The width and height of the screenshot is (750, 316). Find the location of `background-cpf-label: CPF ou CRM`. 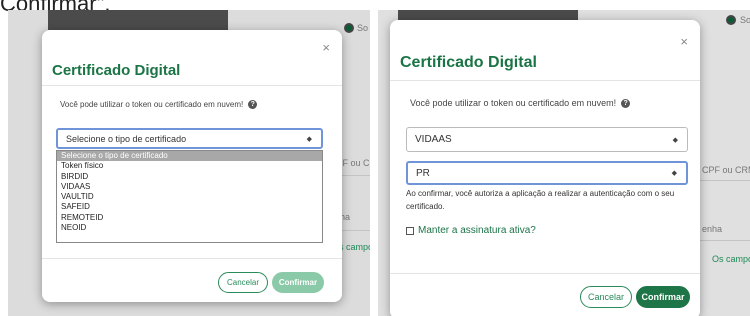

background-cpf-label: CPF ou CRM is located at coordinates (726, 170).